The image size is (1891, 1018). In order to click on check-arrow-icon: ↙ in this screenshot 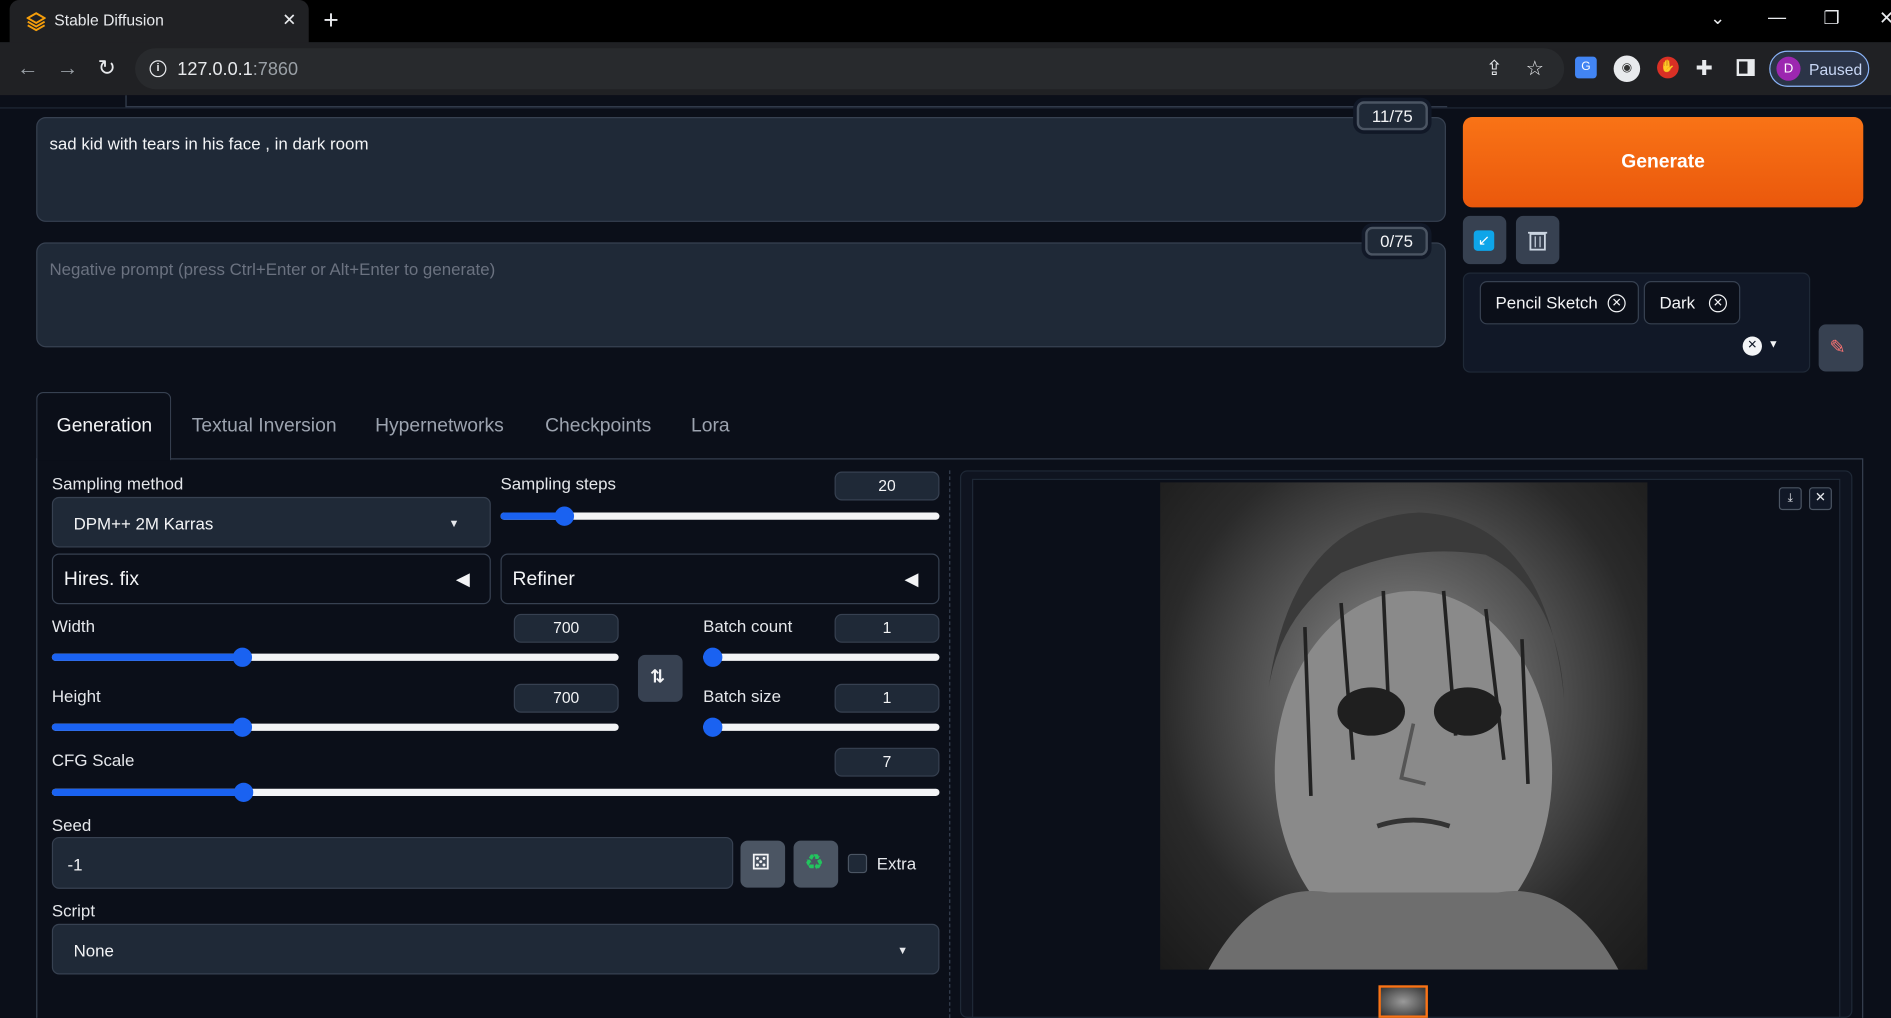, I will do `click(1484, 240)`.